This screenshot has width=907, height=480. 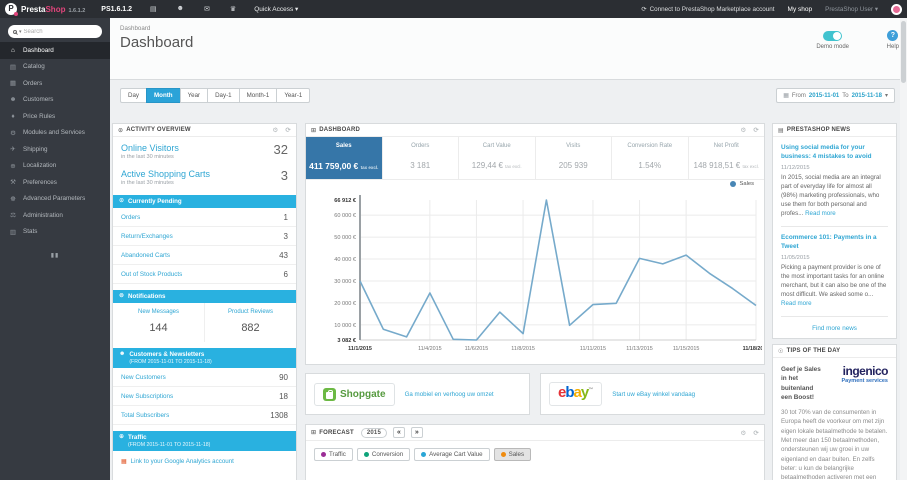 I want to click on new-messages-cell: New Messages 144, so click(x=158, y=322).